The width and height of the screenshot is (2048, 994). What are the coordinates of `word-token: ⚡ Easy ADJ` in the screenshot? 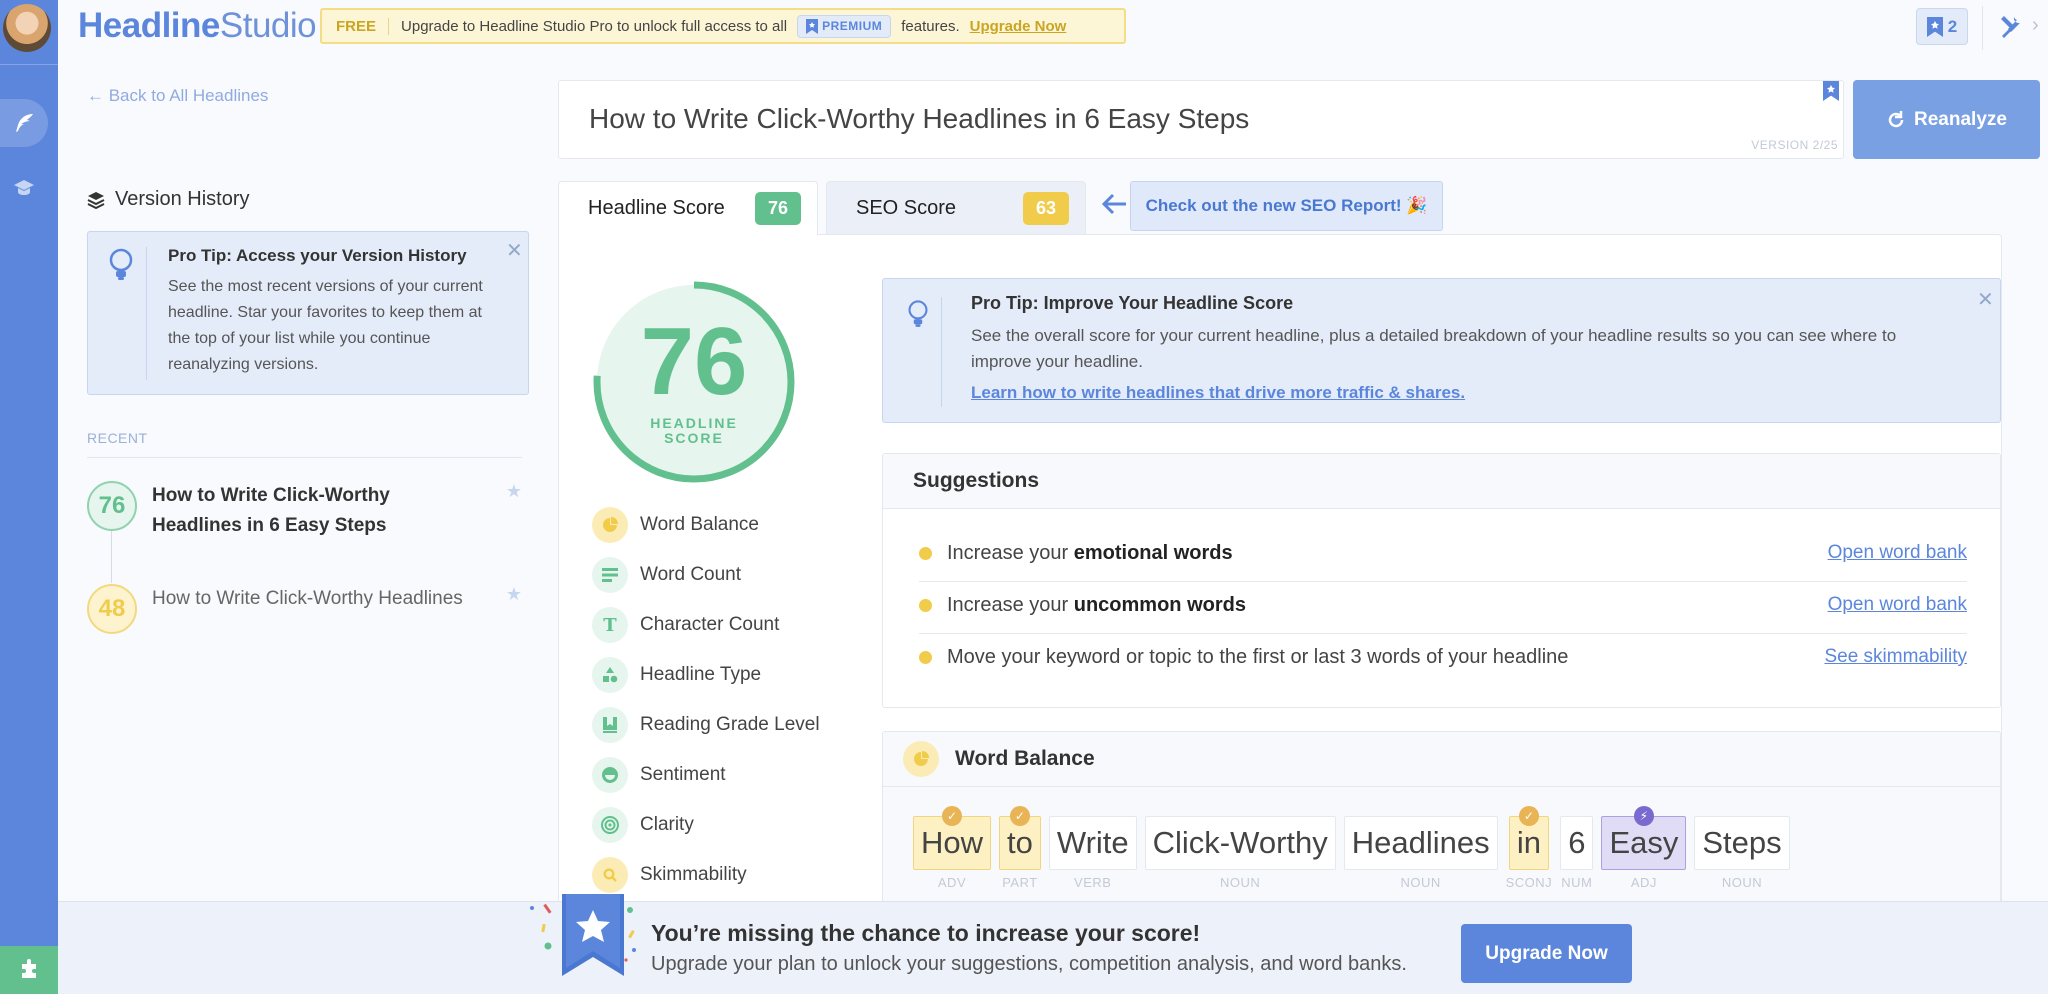 It's located at (1644, 848).